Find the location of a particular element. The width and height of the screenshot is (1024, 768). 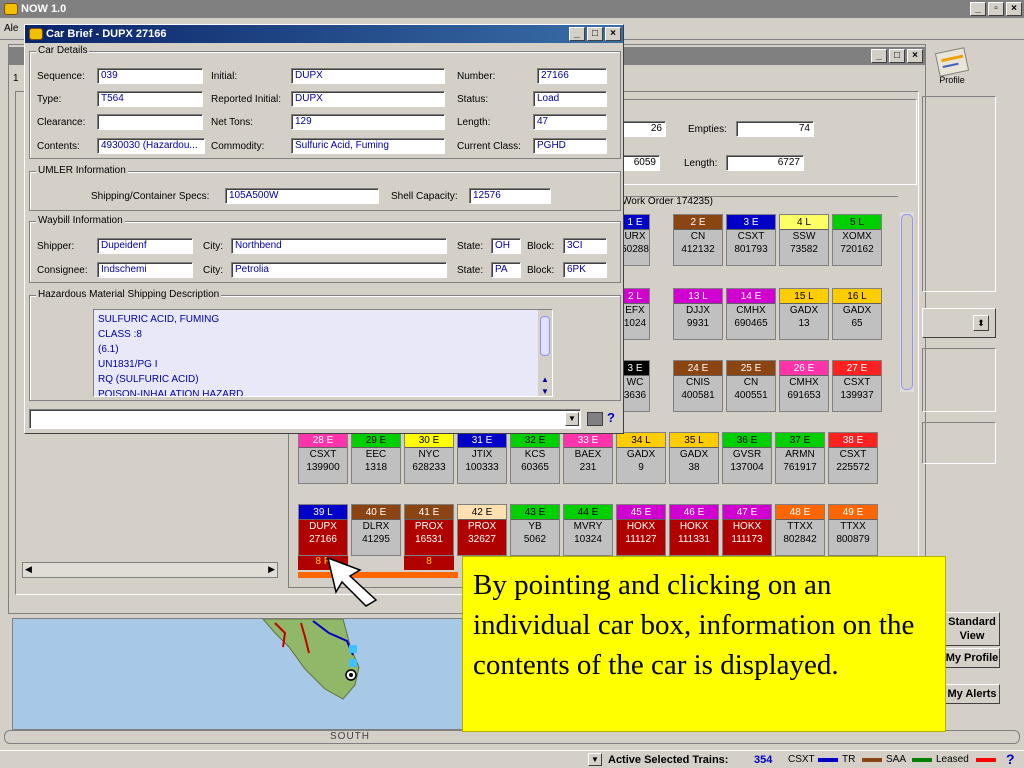

car-box: 3 E WC 3636 is located at coordinates (635, 386).